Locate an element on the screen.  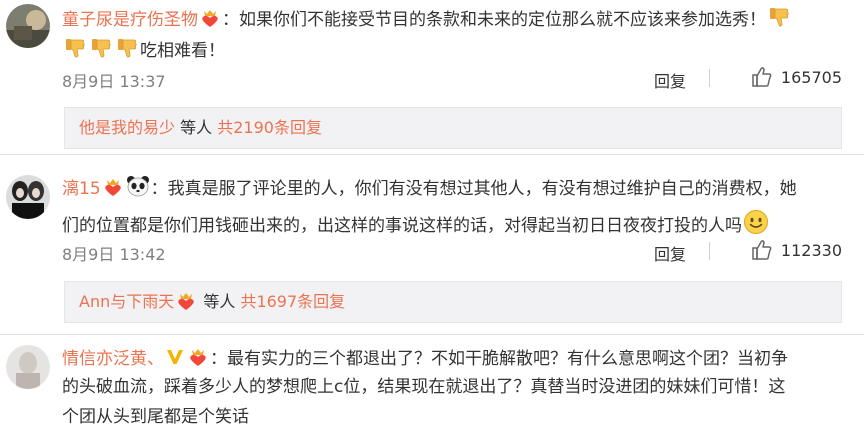
comment-text: 情信亦泛黄、 ：最有实力的三个都退出了？不如干脆解散吧？有什么意思啊这个团？当初争 is located at coordinates (456, 359).